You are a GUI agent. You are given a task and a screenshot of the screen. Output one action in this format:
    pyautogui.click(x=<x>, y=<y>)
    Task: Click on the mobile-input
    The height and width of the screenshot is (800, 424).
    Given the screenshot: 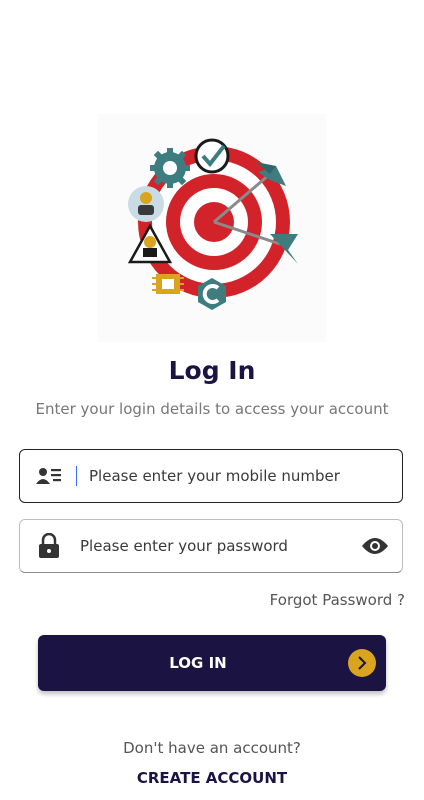 What is the action you would take?
    pyautogui.click(x=239, y=476)
    